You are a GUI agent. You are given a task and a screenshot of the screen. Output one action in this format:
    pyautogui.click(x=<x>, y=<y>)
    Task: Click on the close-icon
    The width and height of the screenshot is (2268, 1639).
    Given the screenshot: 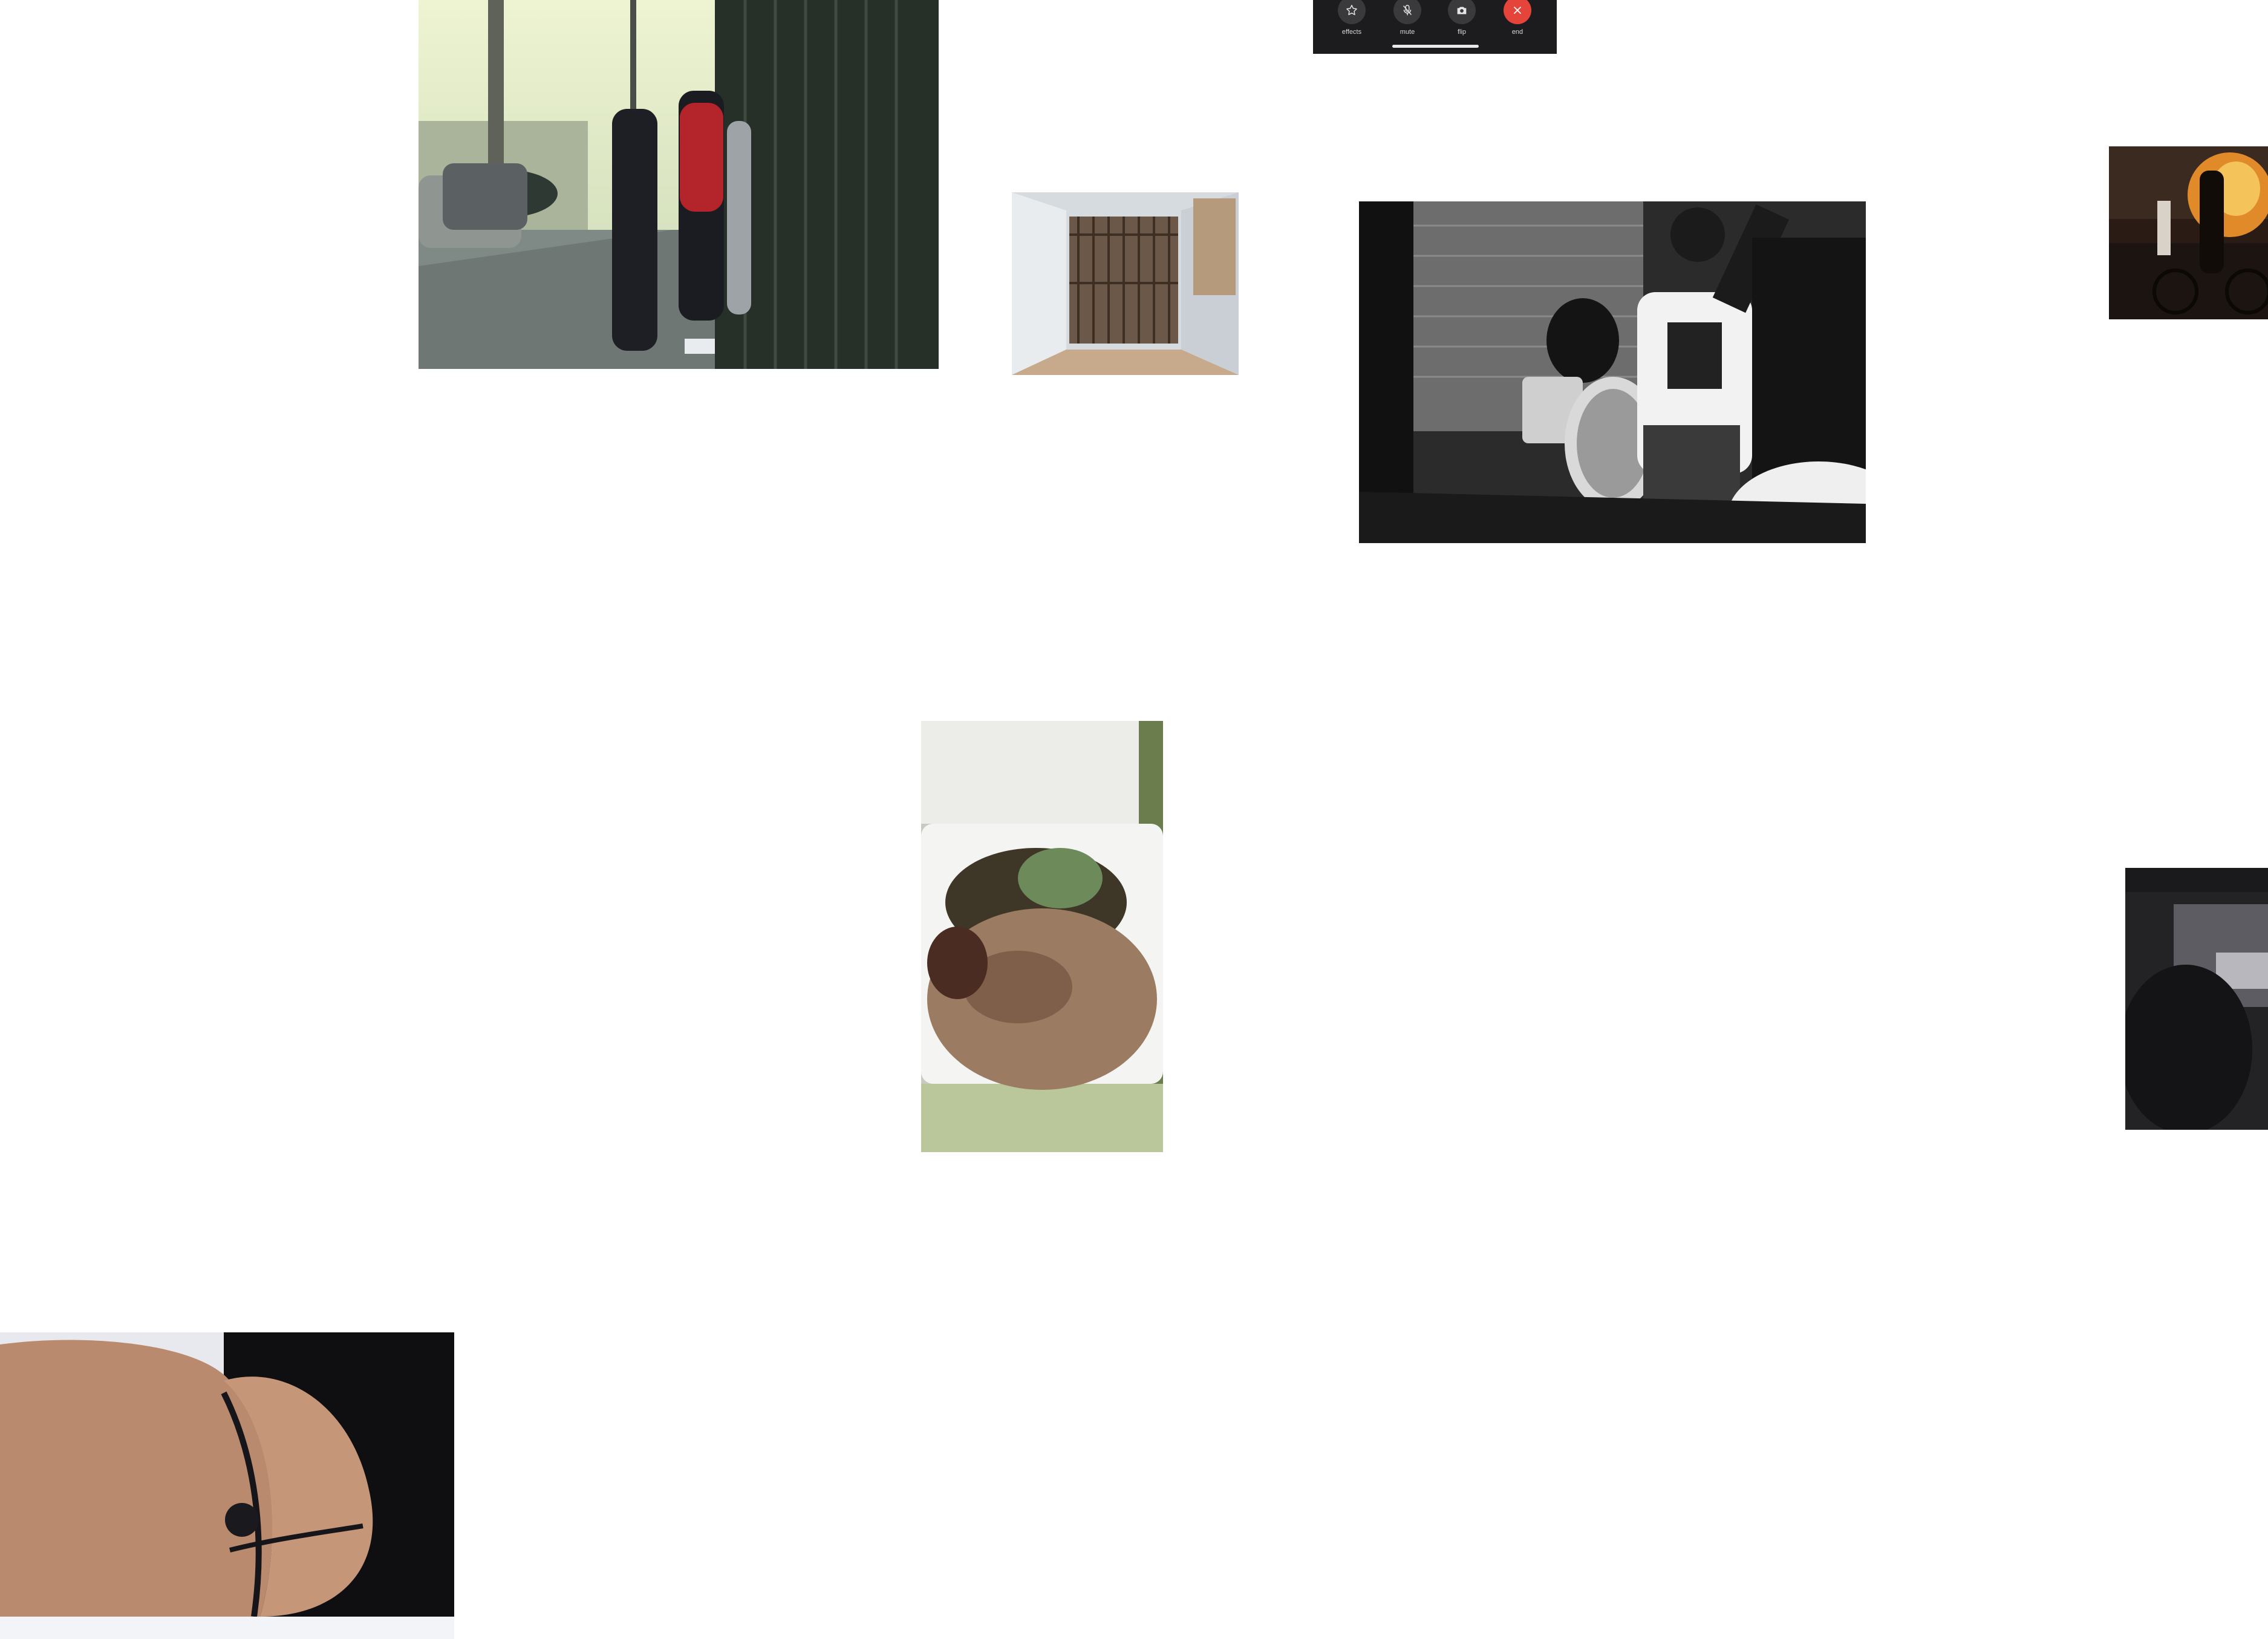 What is the action you would take?
    pyautogui.click(x=1517, y=12)
    